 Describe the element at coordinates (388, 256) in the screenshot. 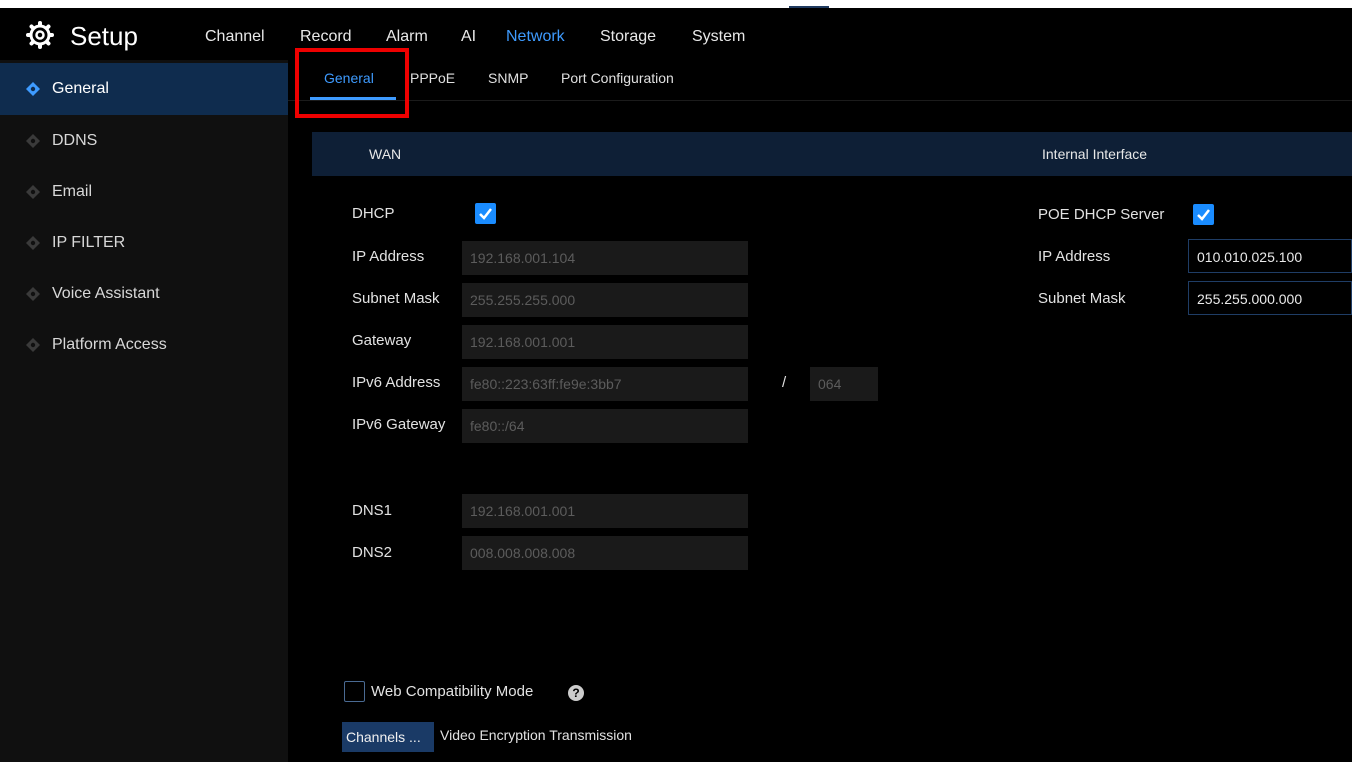

I see `ip-address-label: IP Address` at that location.